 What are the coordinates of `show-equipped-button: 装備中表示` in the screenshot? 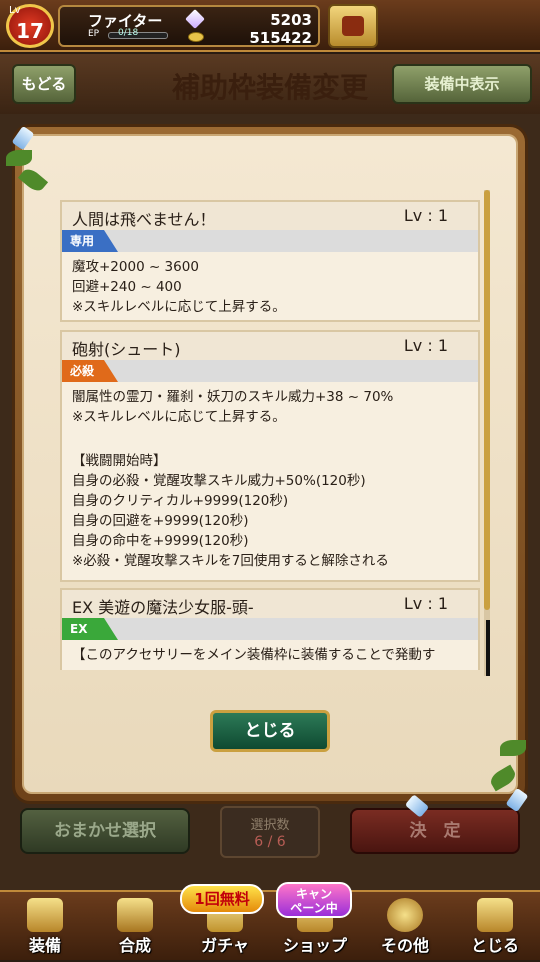 It's located at (462, 84).